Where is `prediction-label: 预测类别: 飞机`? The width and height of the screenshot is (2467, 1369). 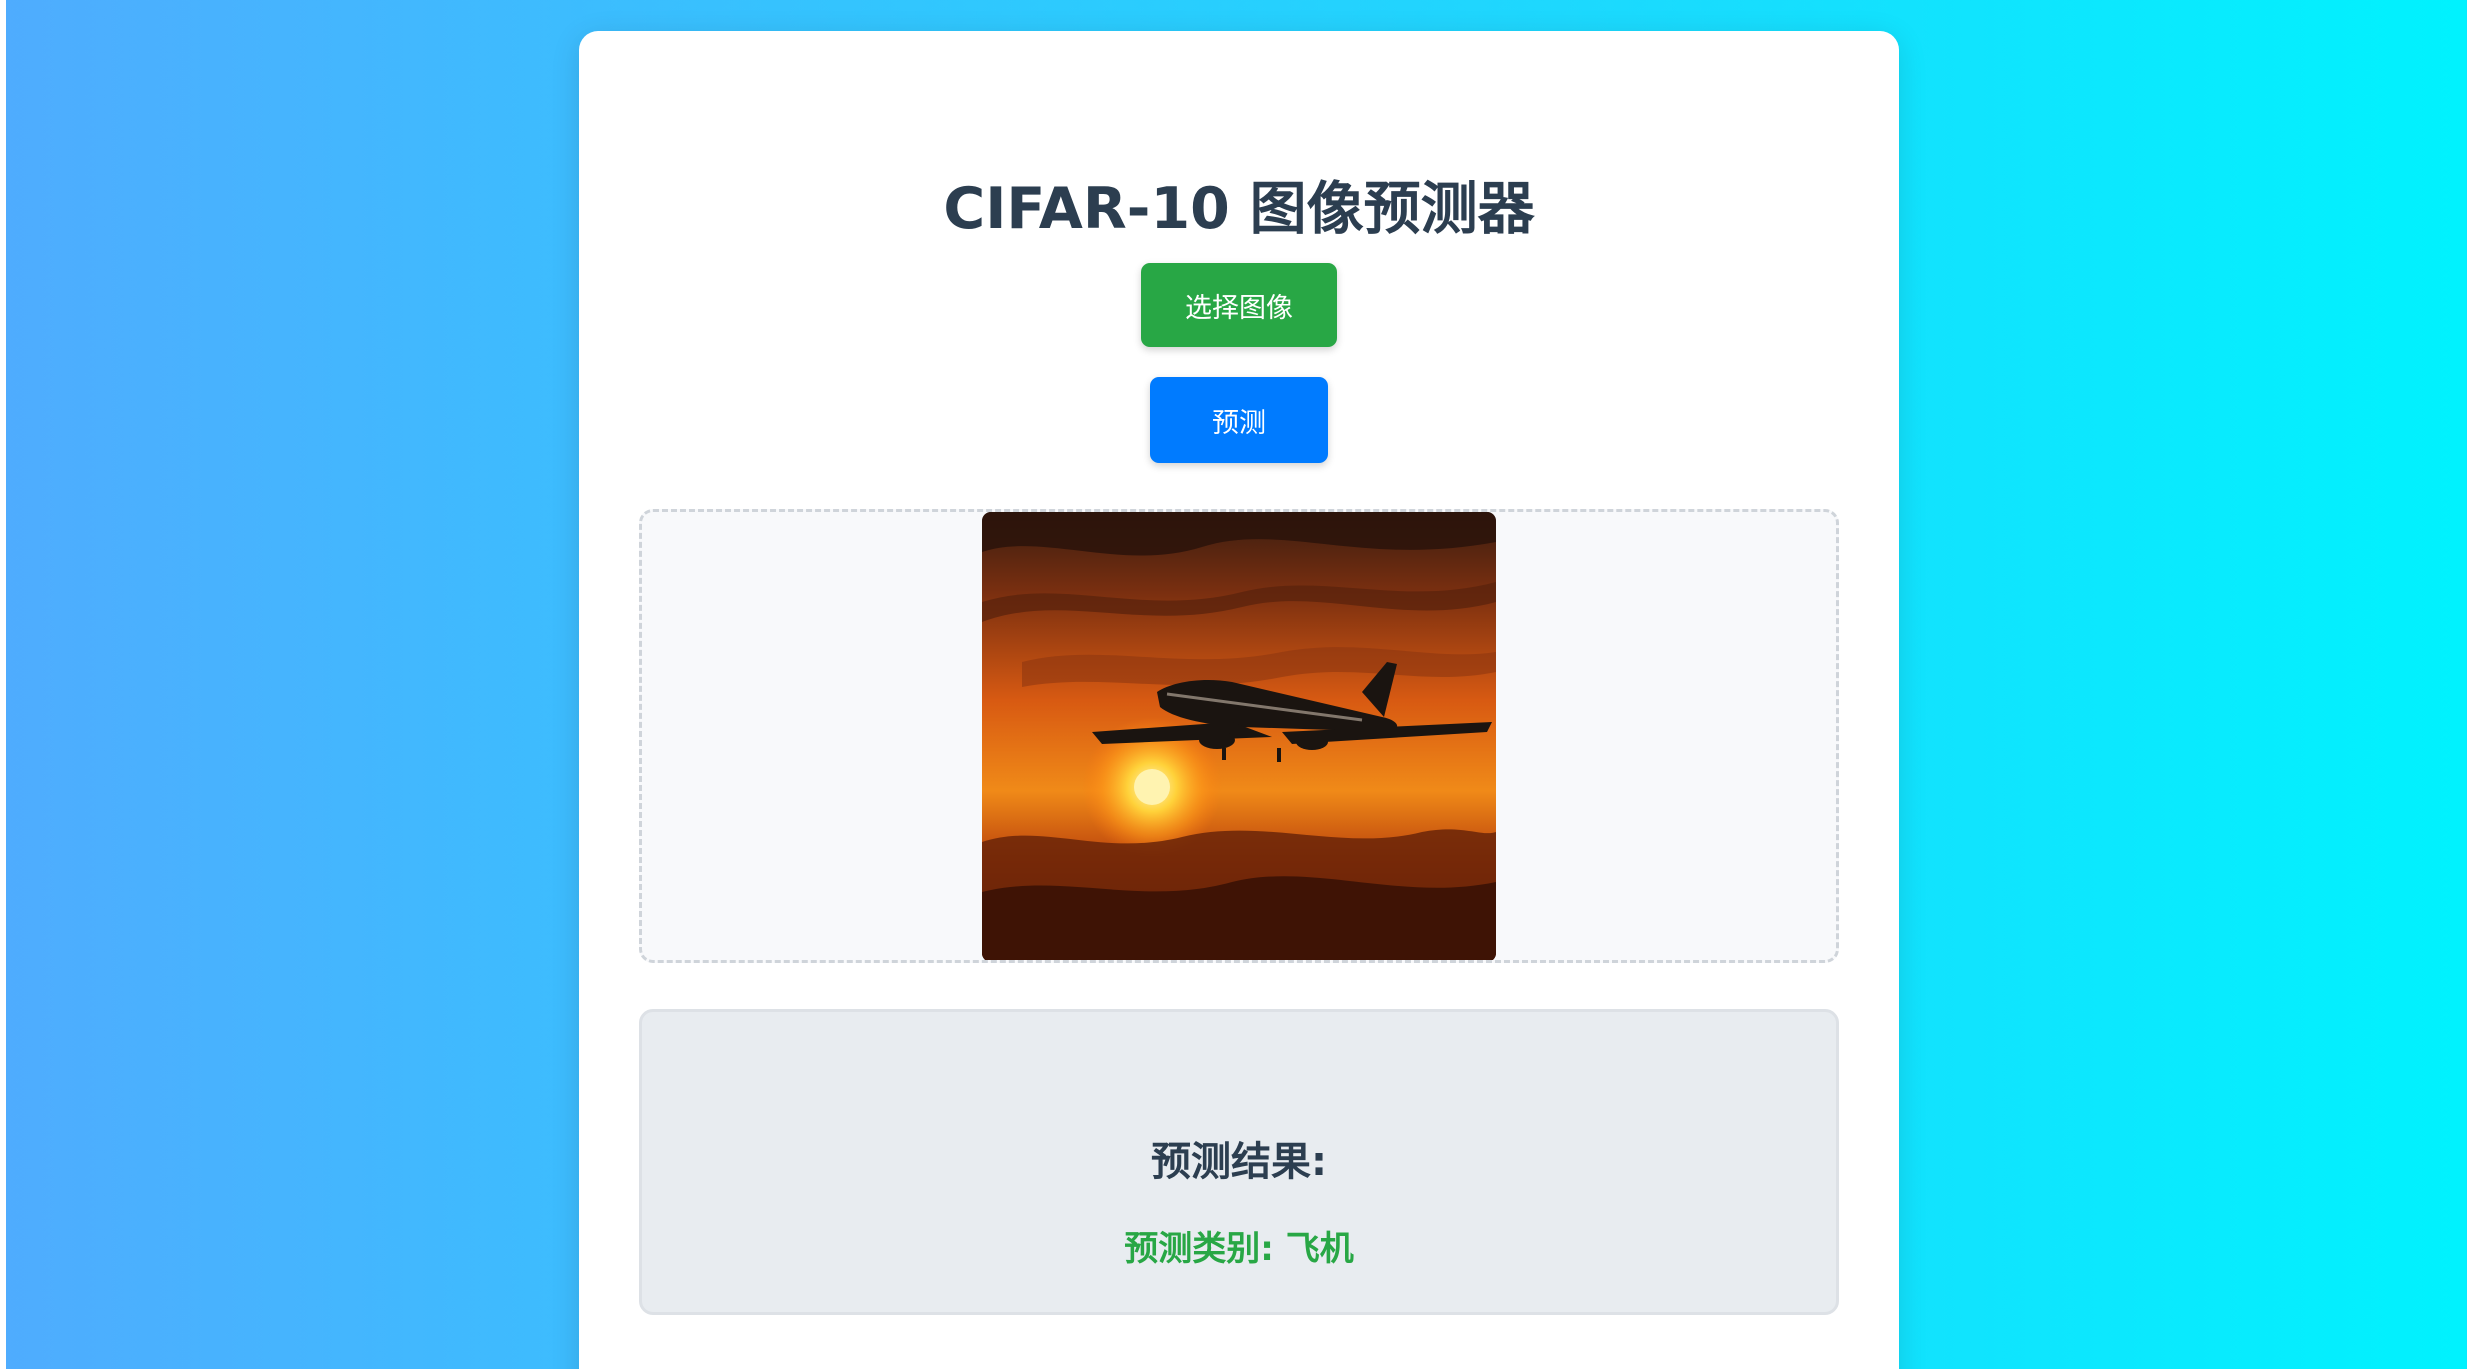 prediction-label: 预测类别: 飞机 is located at coordinates (1239, 1249).